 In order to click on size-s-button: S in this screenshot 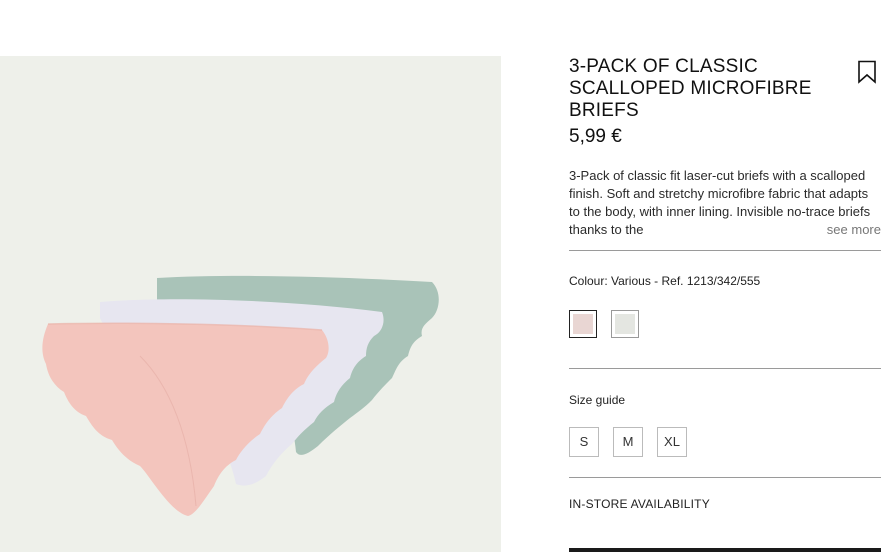, I will do `click(584, 442)`.